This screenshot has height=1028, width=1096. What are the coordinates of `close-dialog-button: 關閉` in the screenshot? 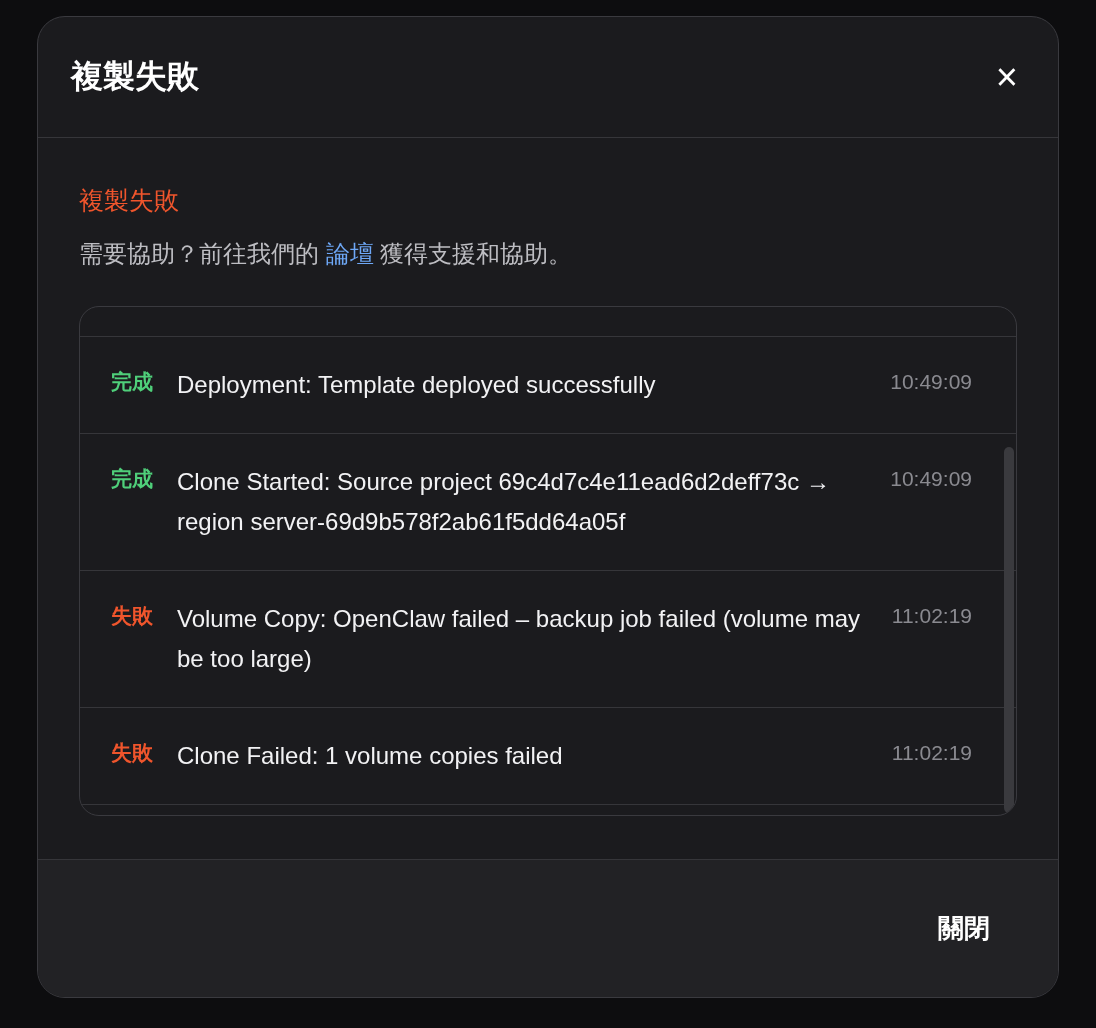 It's located at (964, 928).